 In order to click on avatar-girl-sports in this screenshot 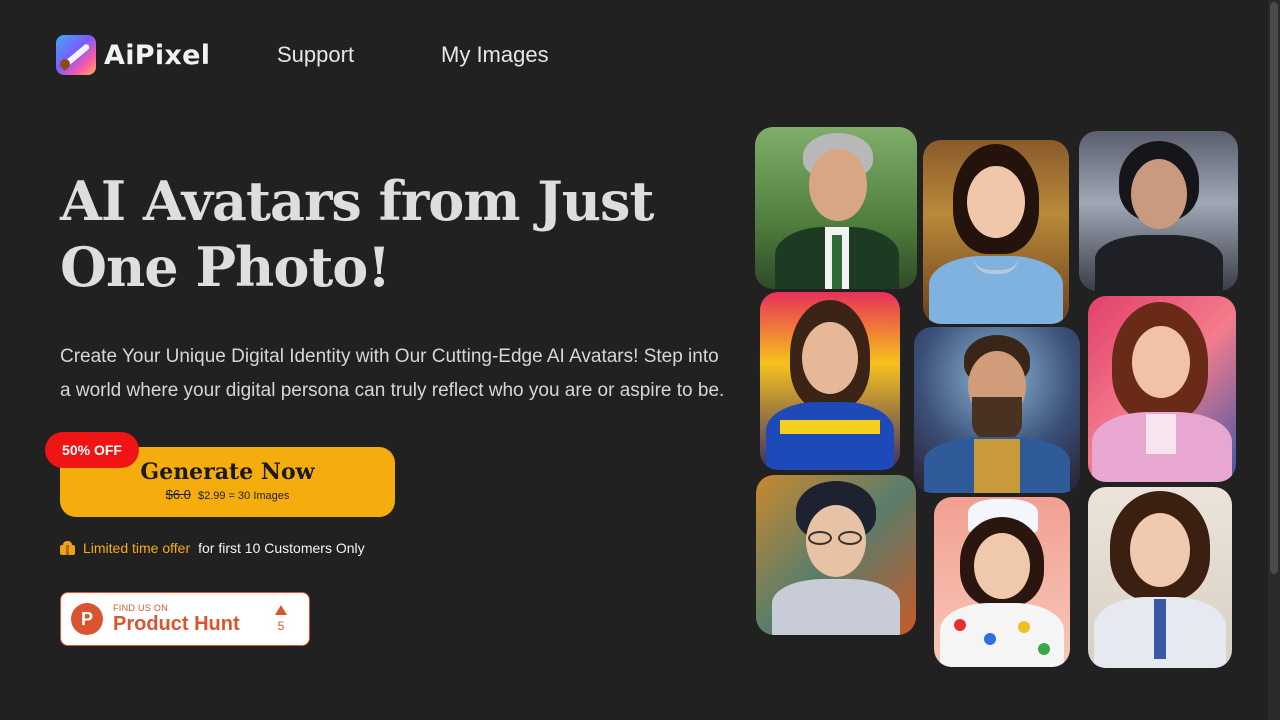, I will do `click(830, 381)`.